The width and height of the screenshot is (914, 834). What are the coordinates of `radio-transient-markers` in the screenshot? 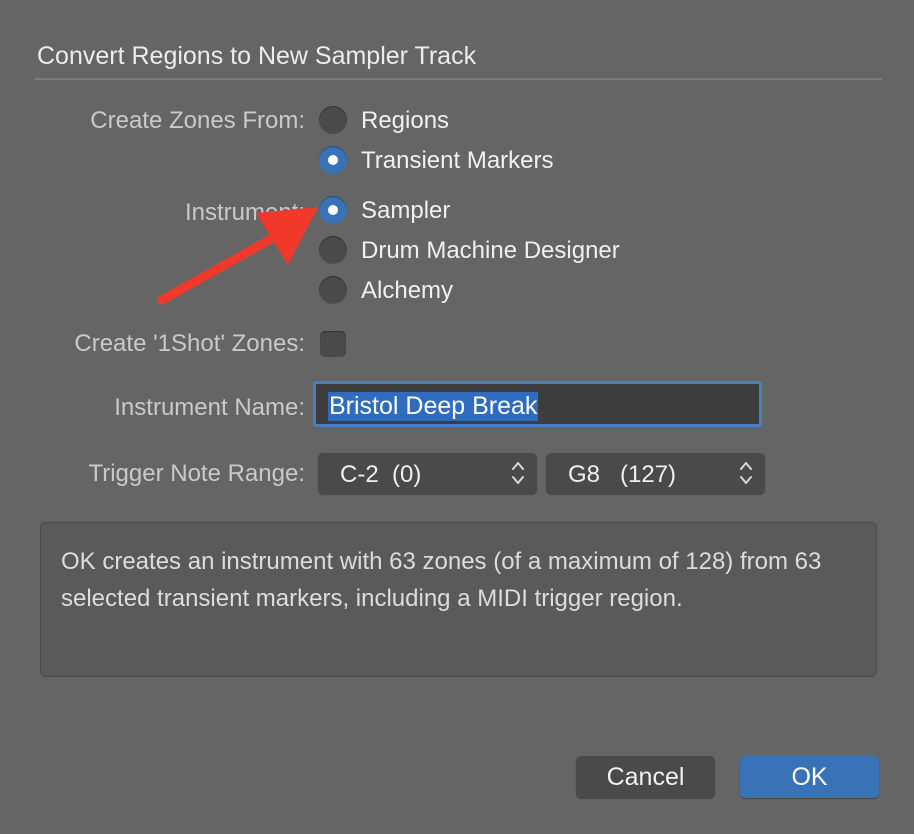 It's located at (333, 160).